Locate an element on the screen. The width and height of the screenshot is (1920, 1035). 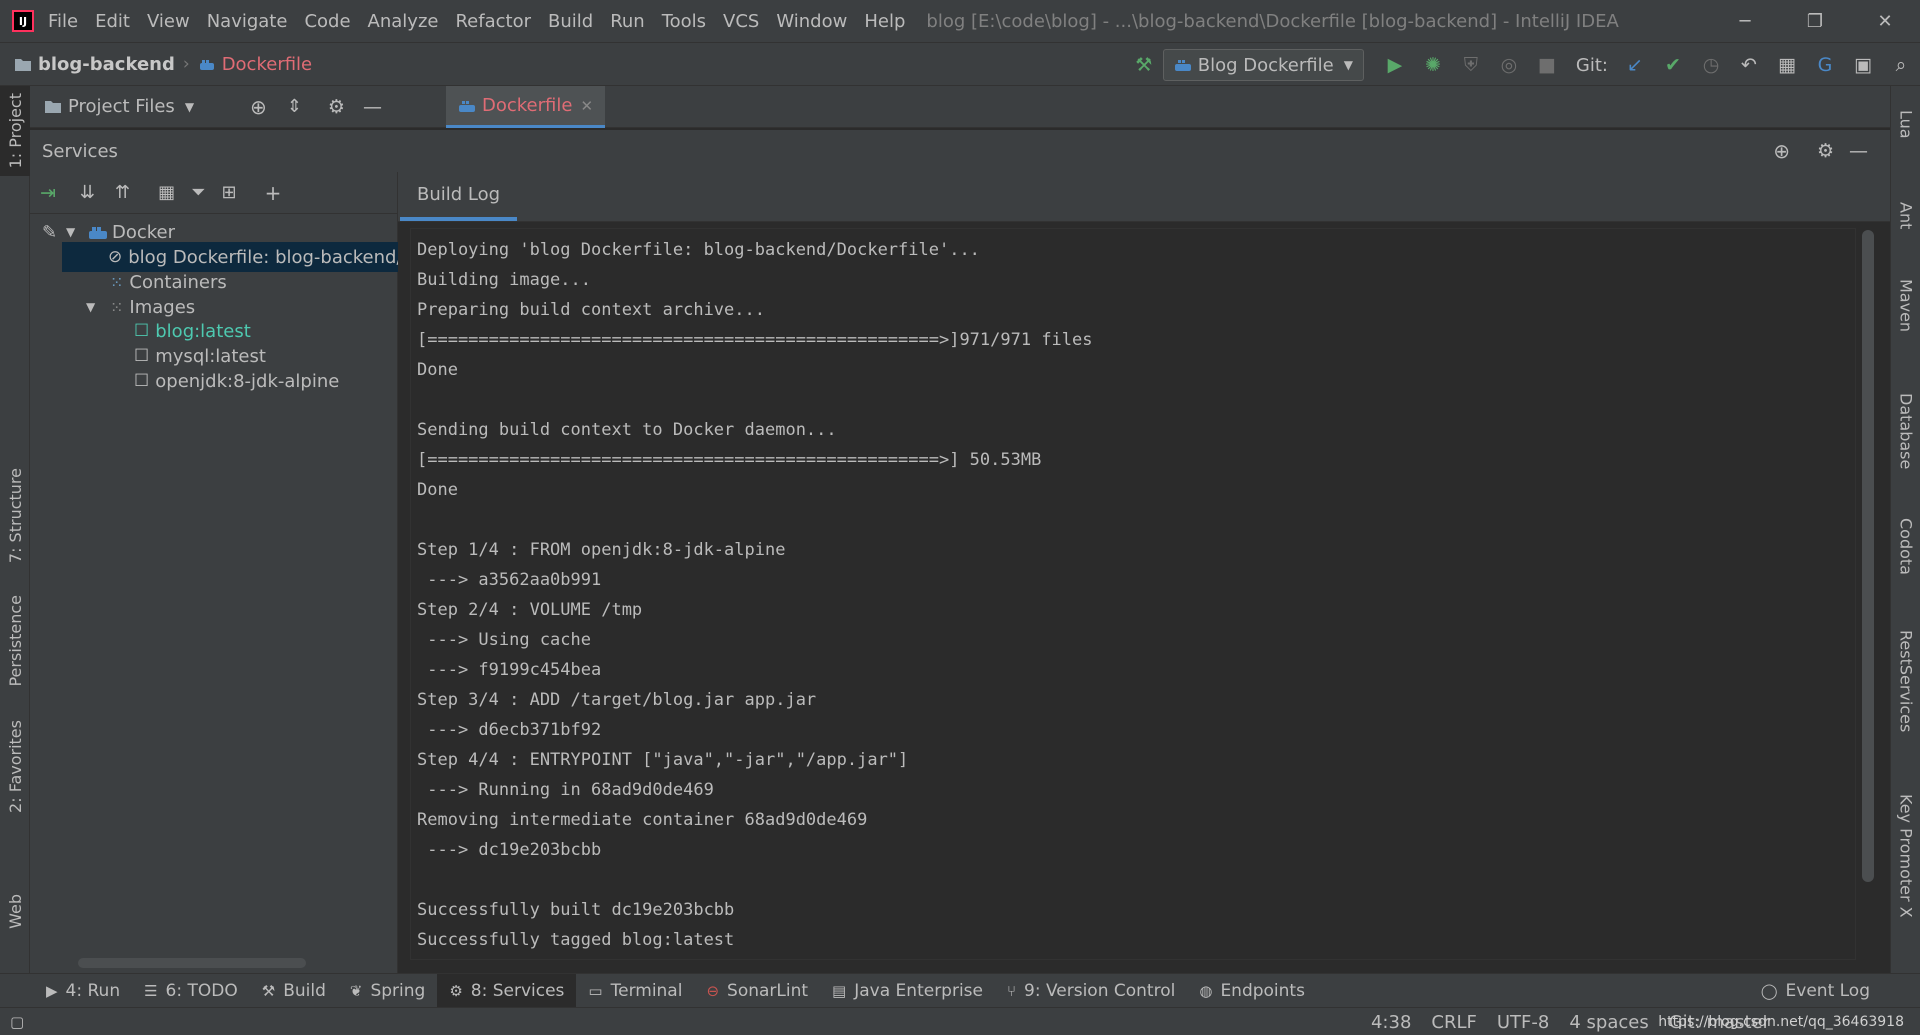
line-separator: CRLF is located at coordinates (1453, 1022).